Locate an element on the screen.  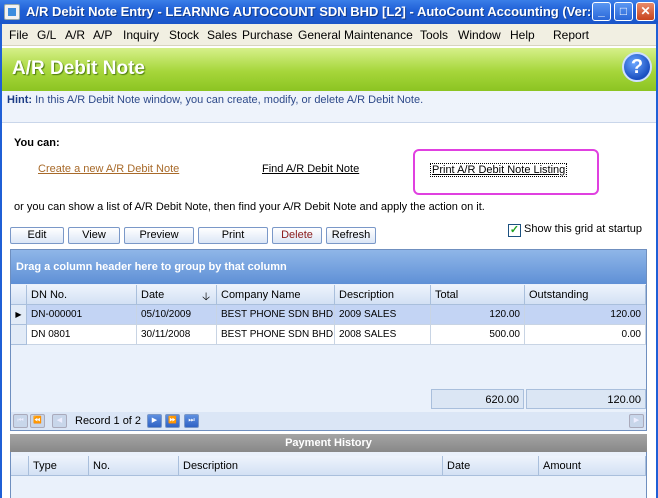
cell-total: 500.00 is located at coordinates (478, 335).